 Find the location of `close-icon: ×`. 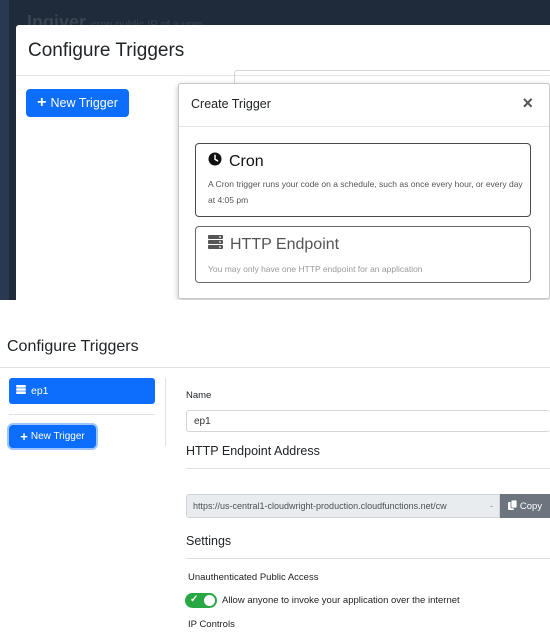

close-icon: × is located at coordinates (527, 103).